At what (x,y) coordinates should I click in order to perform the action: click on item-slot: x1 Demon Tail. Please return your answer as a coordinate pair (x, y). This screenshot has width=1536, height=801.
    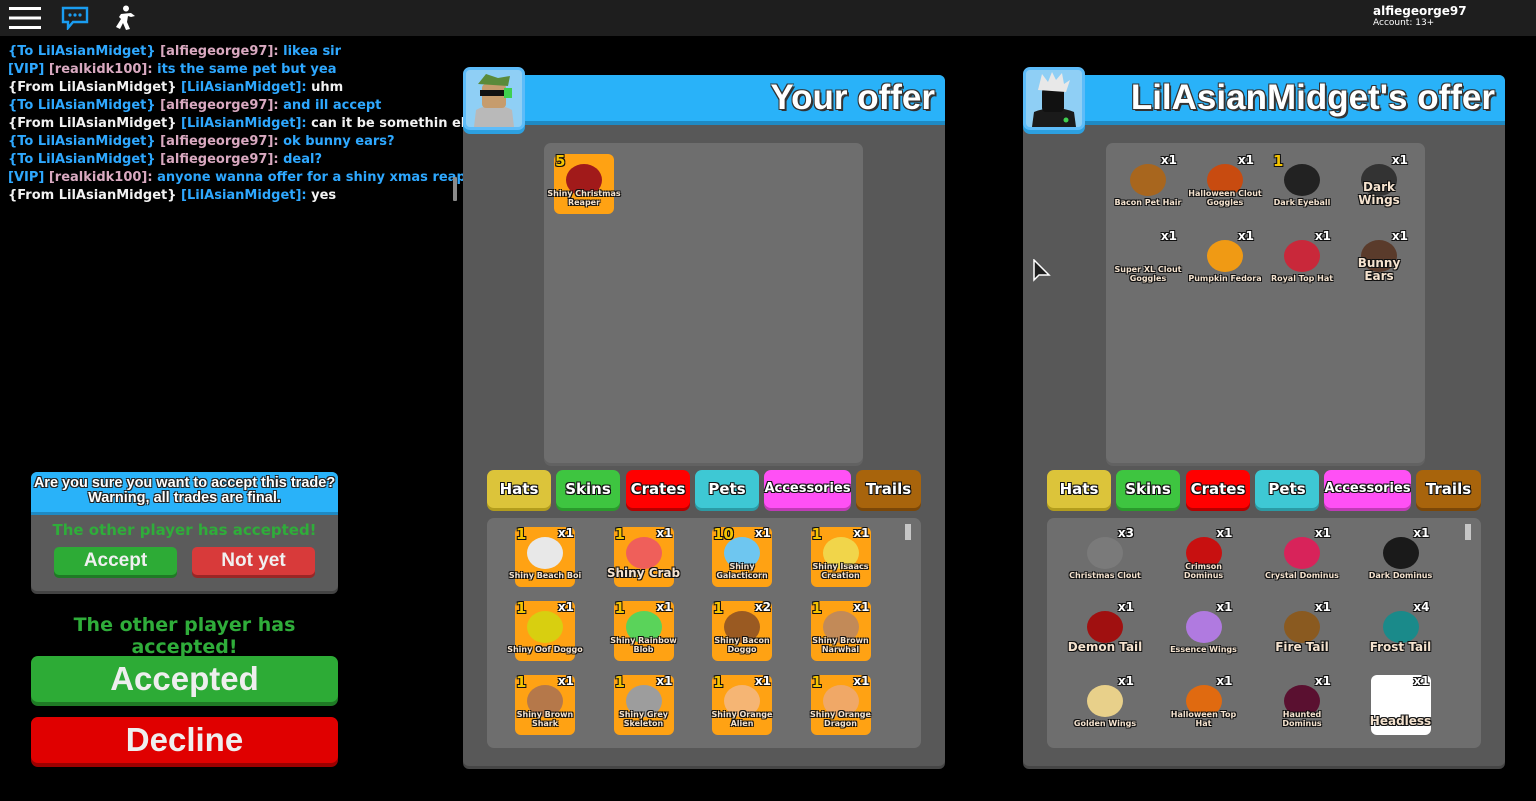
    Looking at the image, I should click on (1105, 630).